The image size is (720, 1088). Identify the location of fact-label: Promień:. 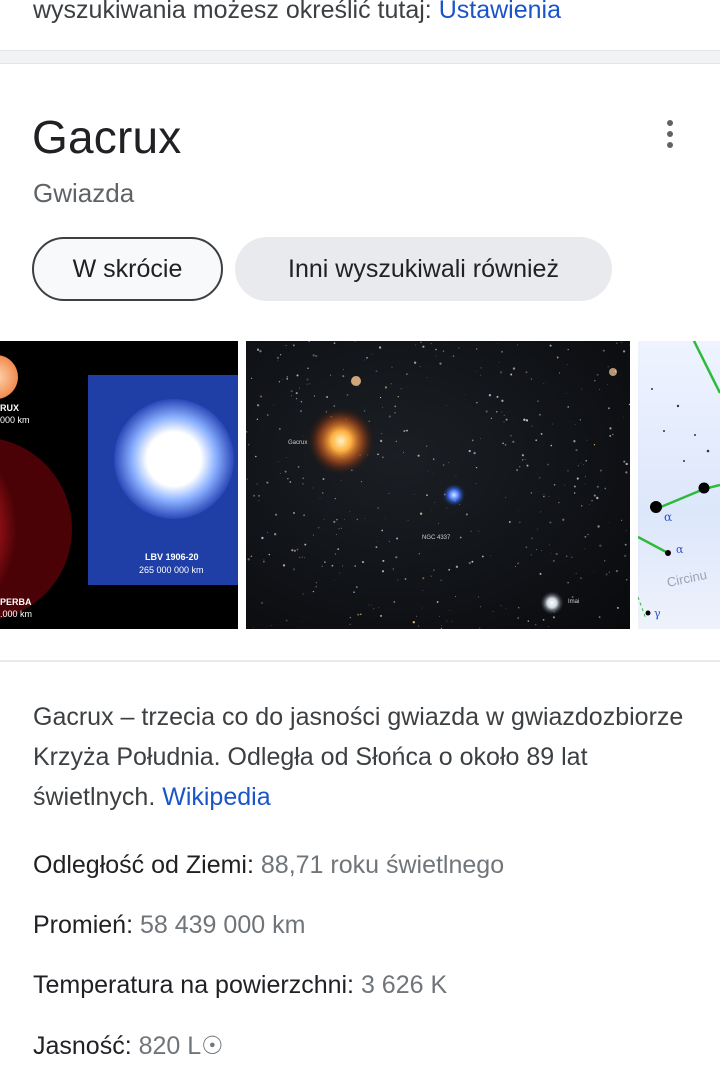
(83, 925).